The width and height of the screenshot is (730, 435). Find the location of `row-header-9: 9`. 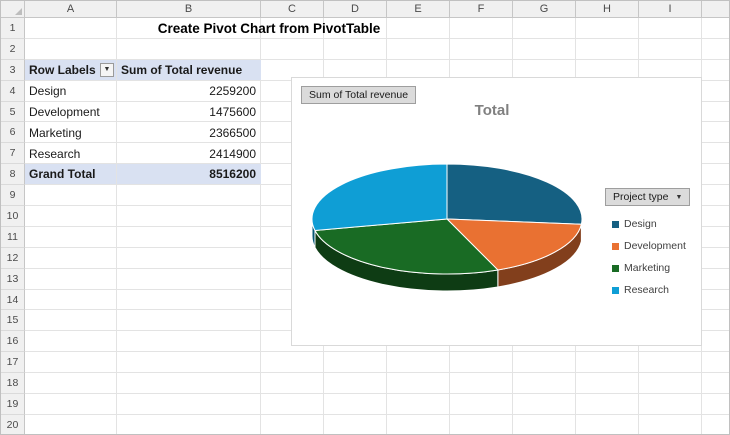

row-header-9: 9 is located at coordinates (13, 196).